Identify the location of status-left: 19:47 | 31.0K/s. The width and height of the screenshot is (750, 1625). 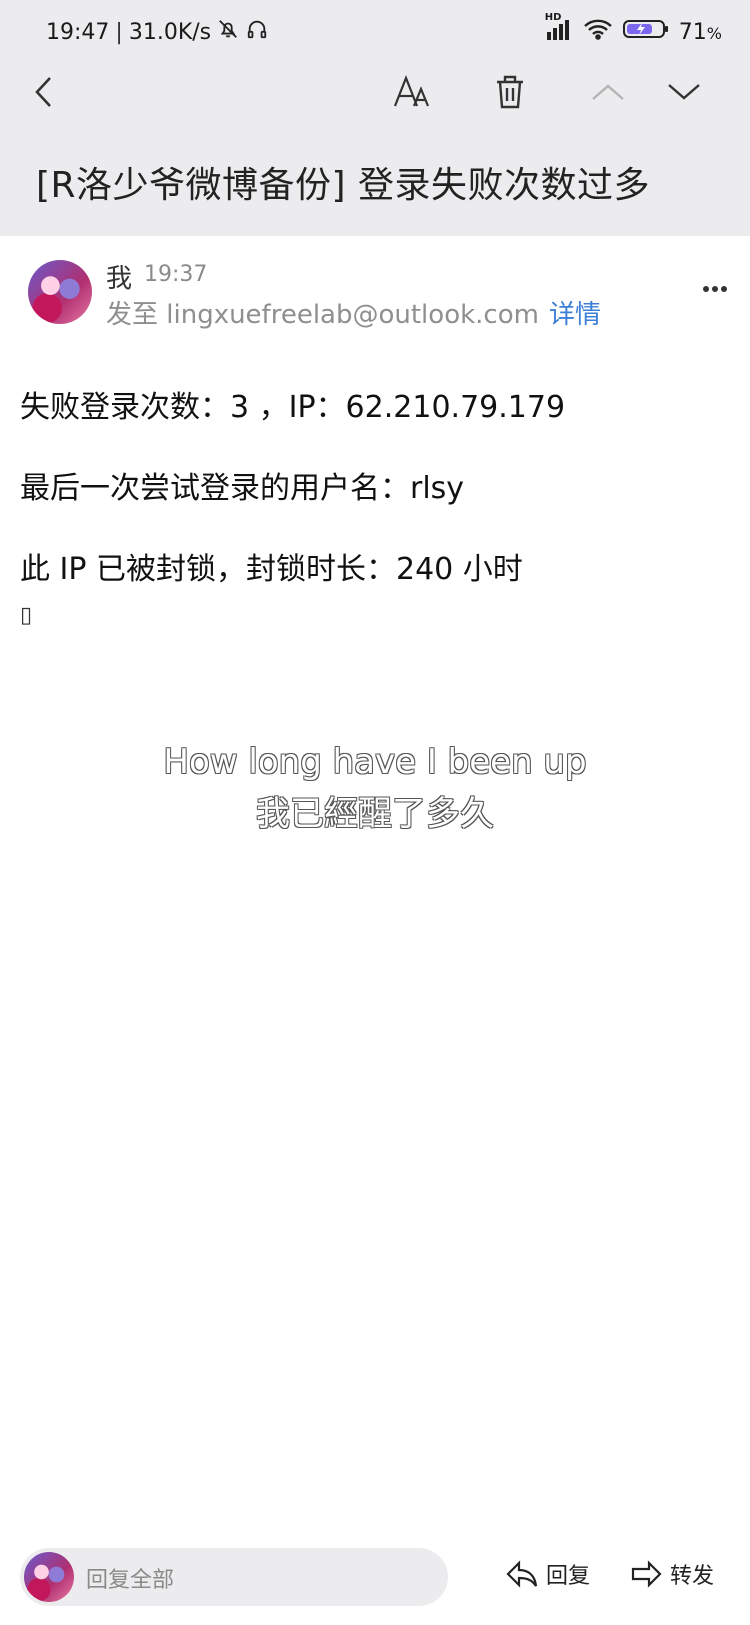
(157, 32).